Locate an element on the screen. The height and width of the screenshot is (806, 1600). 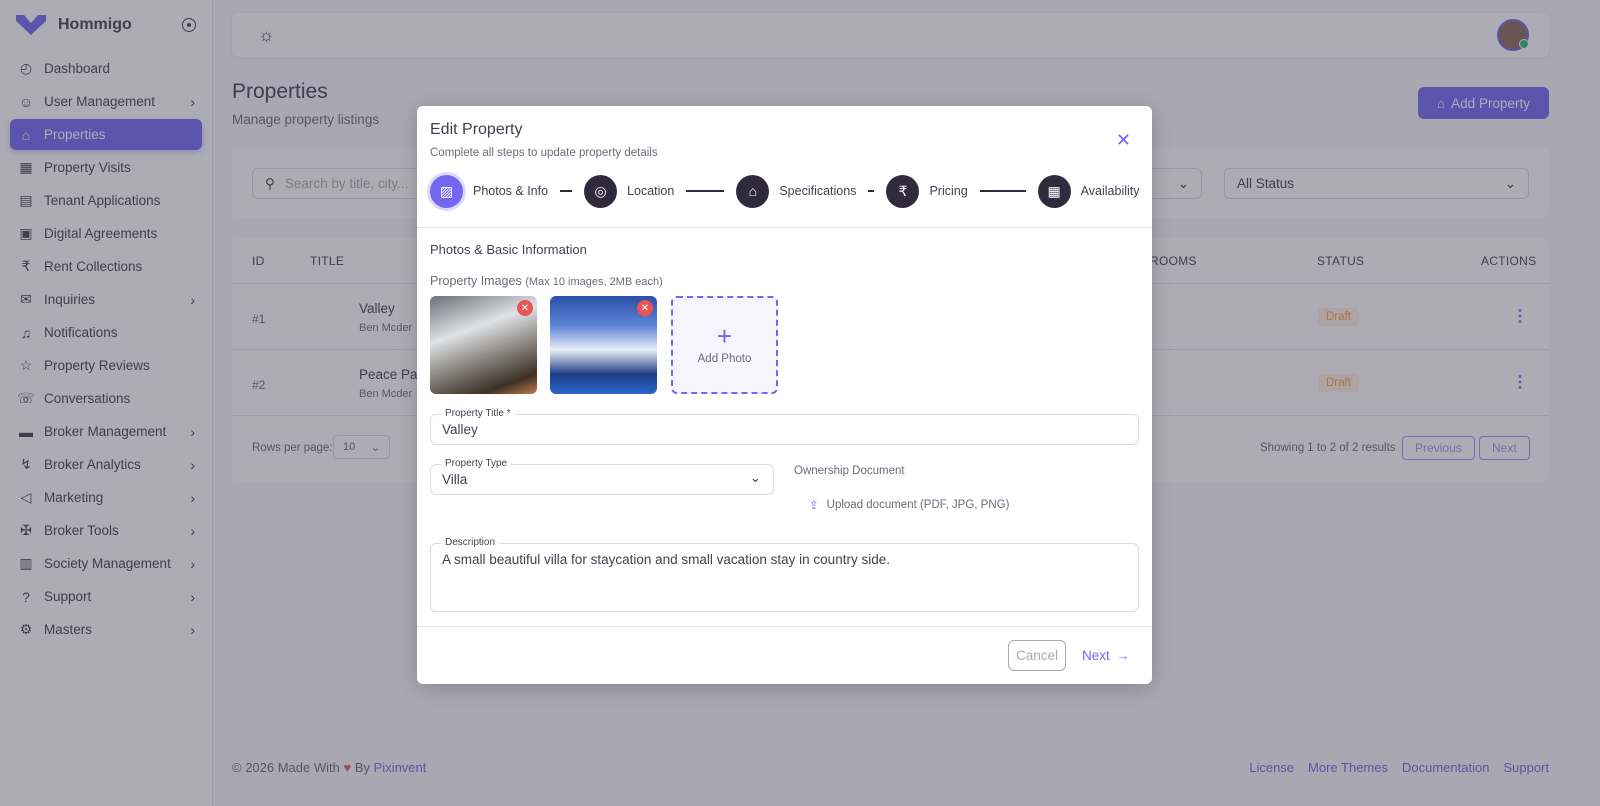
next-button: Next → is located at coordinates (1105, 655).